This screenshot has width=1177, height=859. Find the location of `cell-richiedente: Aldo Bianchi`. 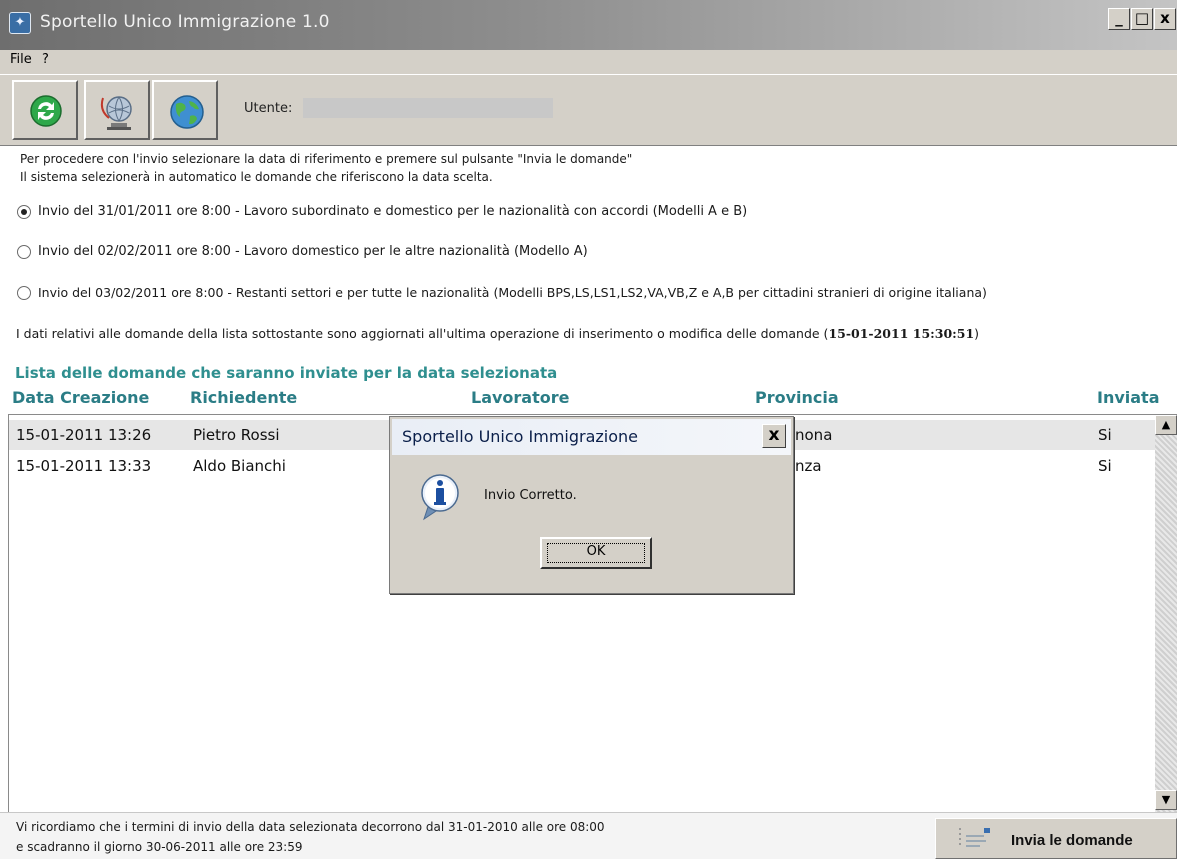

cell-richiedente: Aldo Bianchi is located at coordinates (239, 466).